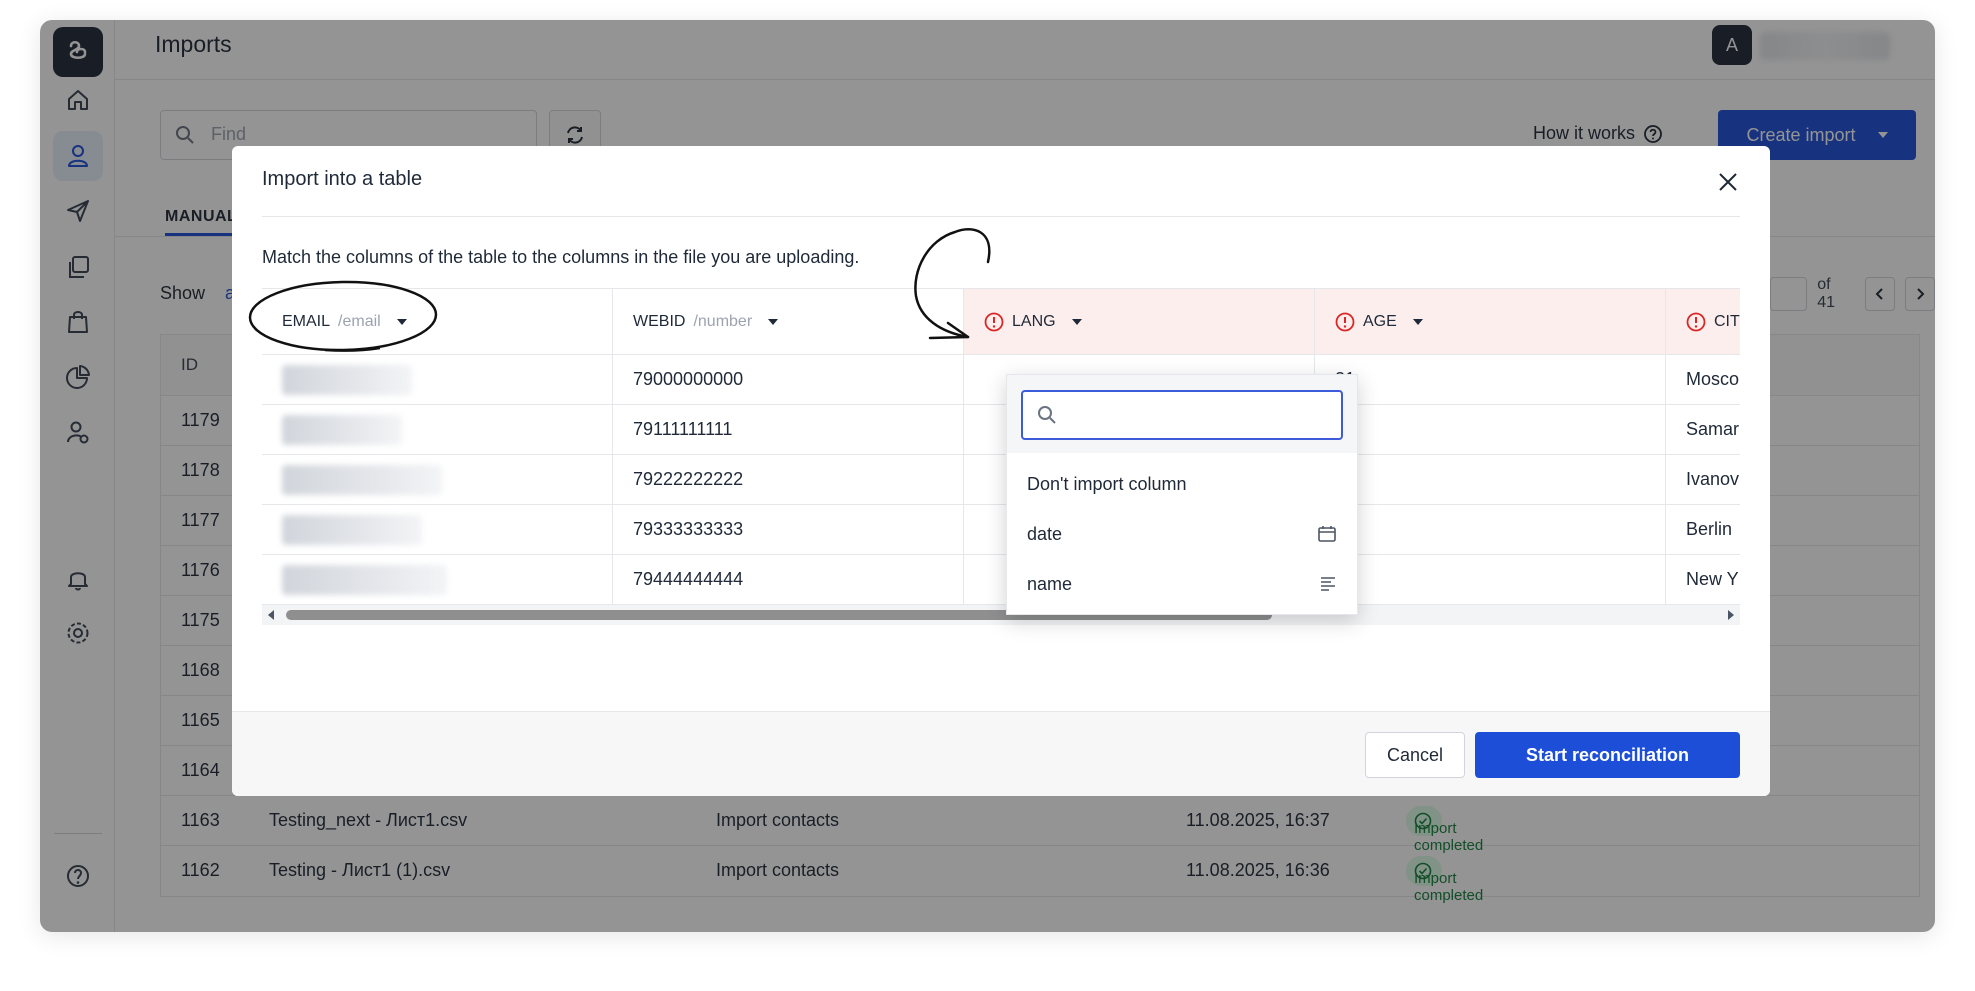 This screenshot has height=991, width=1975. I want to click on cancel-button: Cancel, so click(1415, 755).